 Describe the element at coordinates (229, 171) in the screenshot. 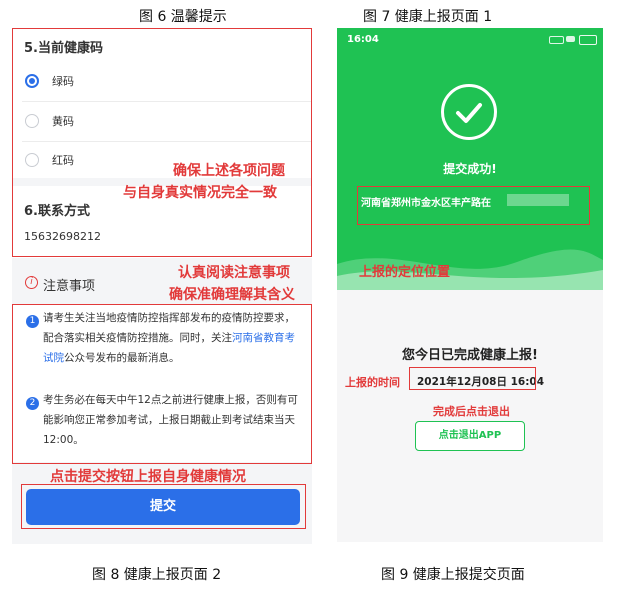

I see `annotation-answers-line1: 确保上述各项问题` at that location.